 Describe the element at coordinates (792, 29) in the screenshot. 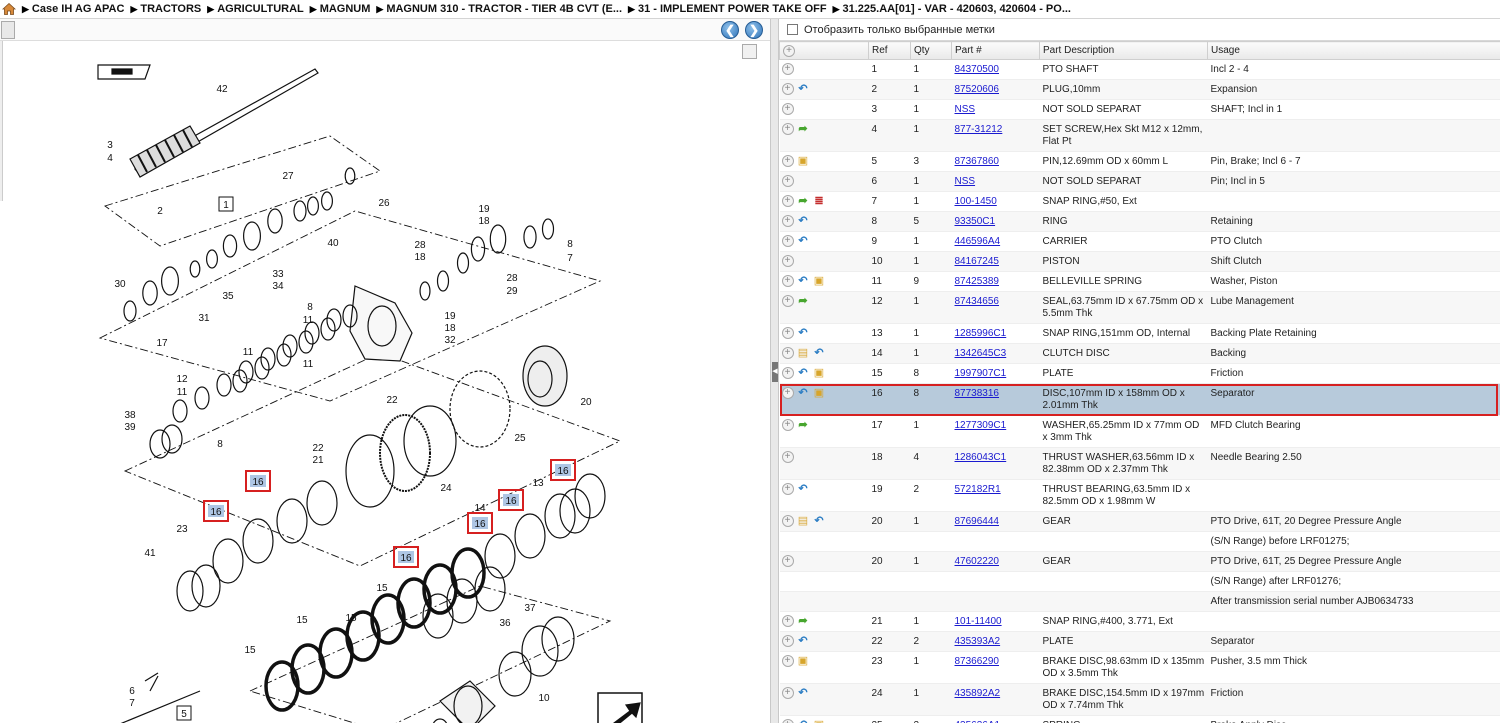

I see `show-selected-checkbox` at that location.